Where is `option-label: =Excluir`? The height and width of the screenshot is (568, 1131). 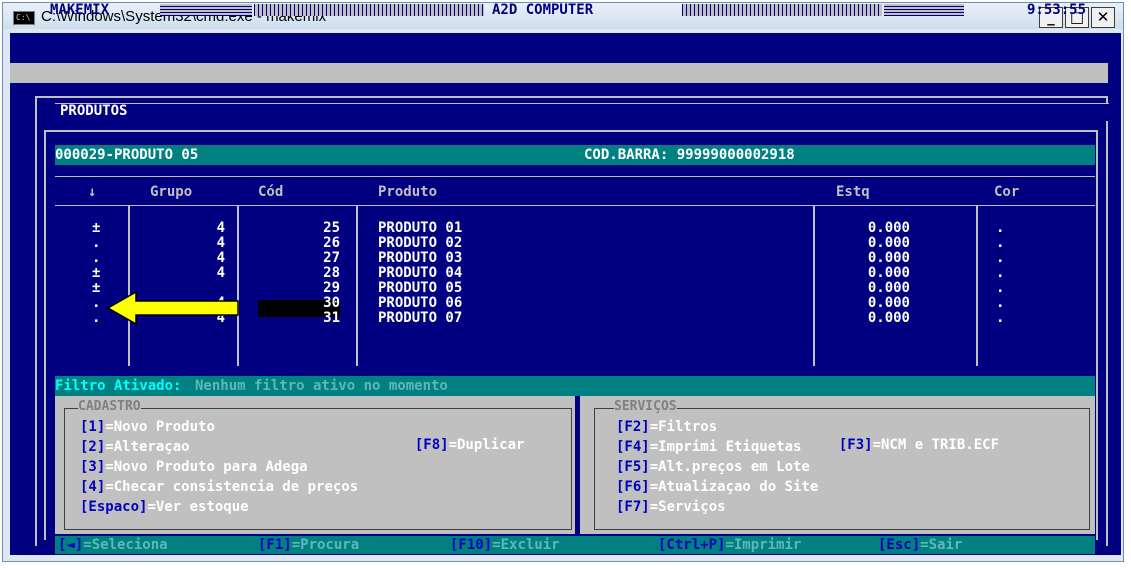
option-label: =Excluir is located at coordinates (526, 545).